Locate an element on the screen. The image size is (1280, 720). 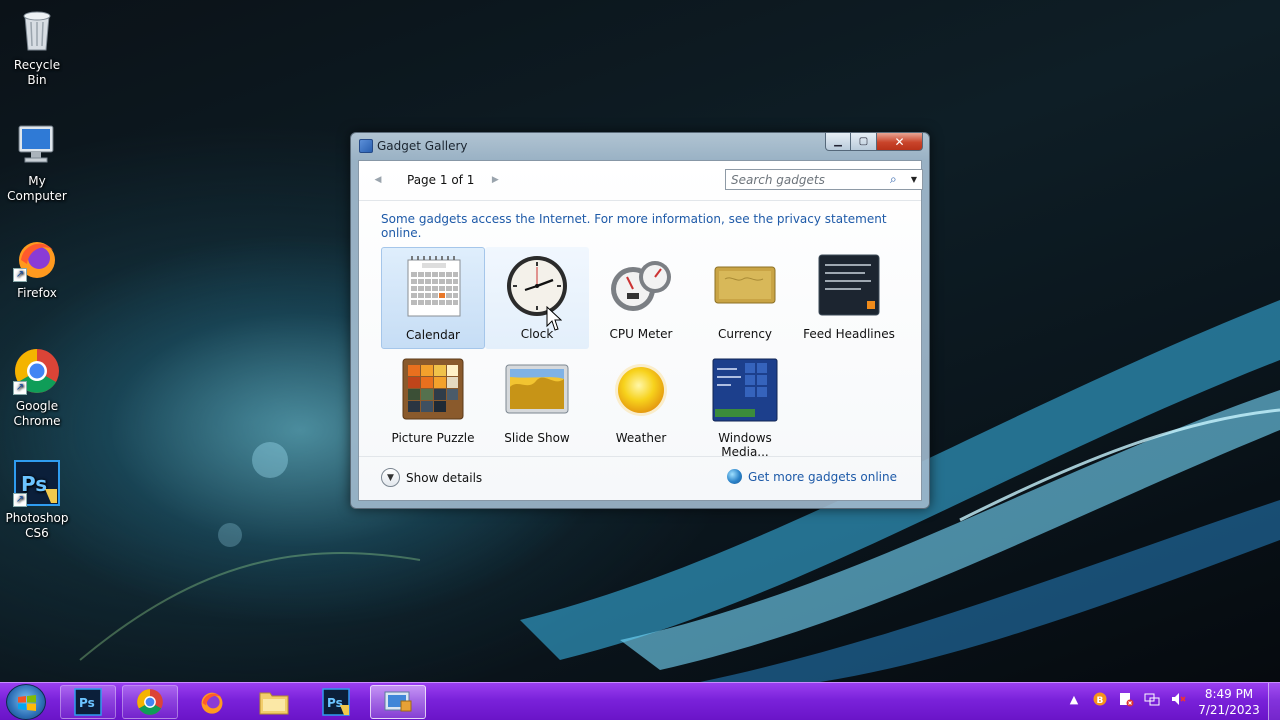
maximize-icon: ▢ is located at coordinates (863, 141).